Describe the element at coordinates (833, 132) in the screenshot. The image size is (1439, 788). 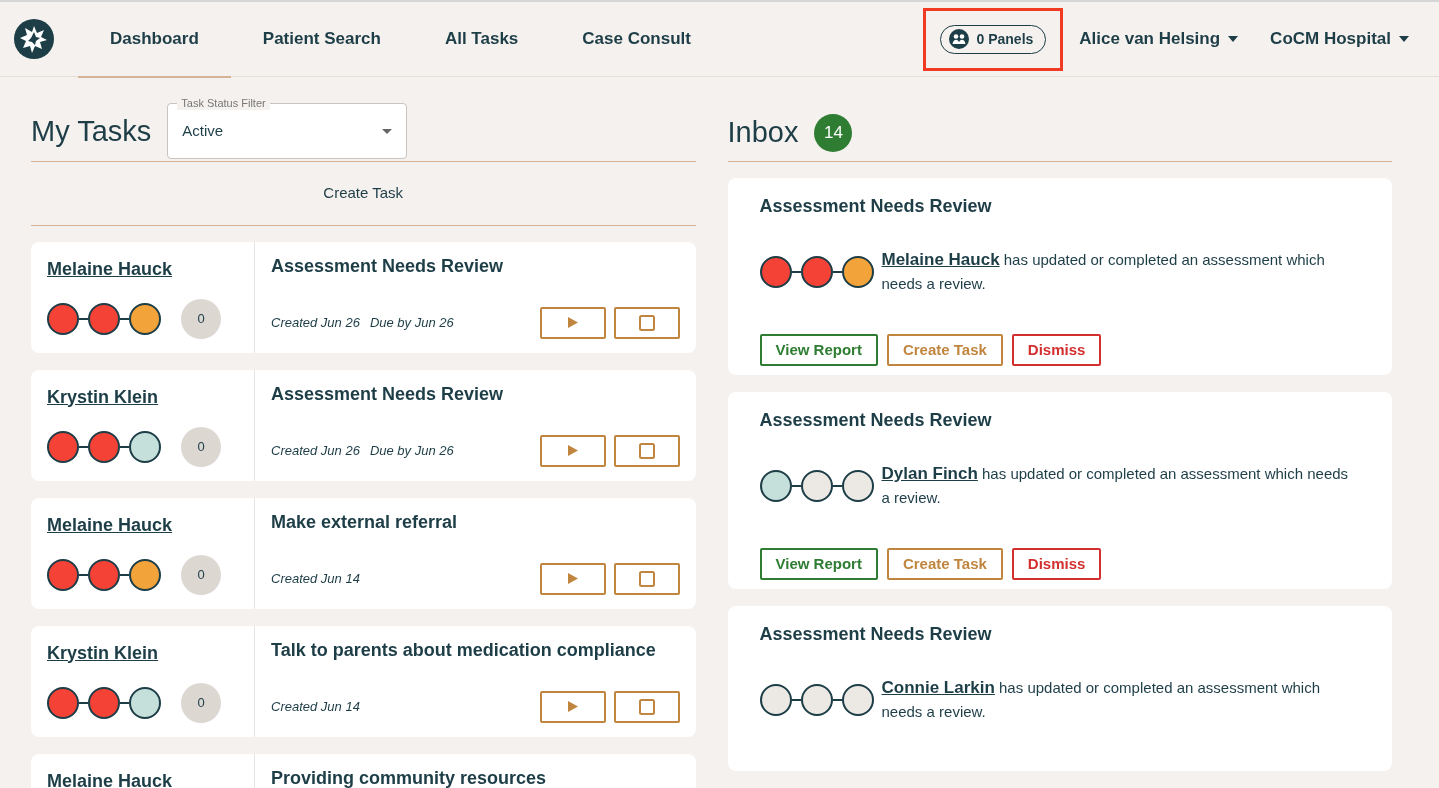
I see `count-badge: 14` at that location.